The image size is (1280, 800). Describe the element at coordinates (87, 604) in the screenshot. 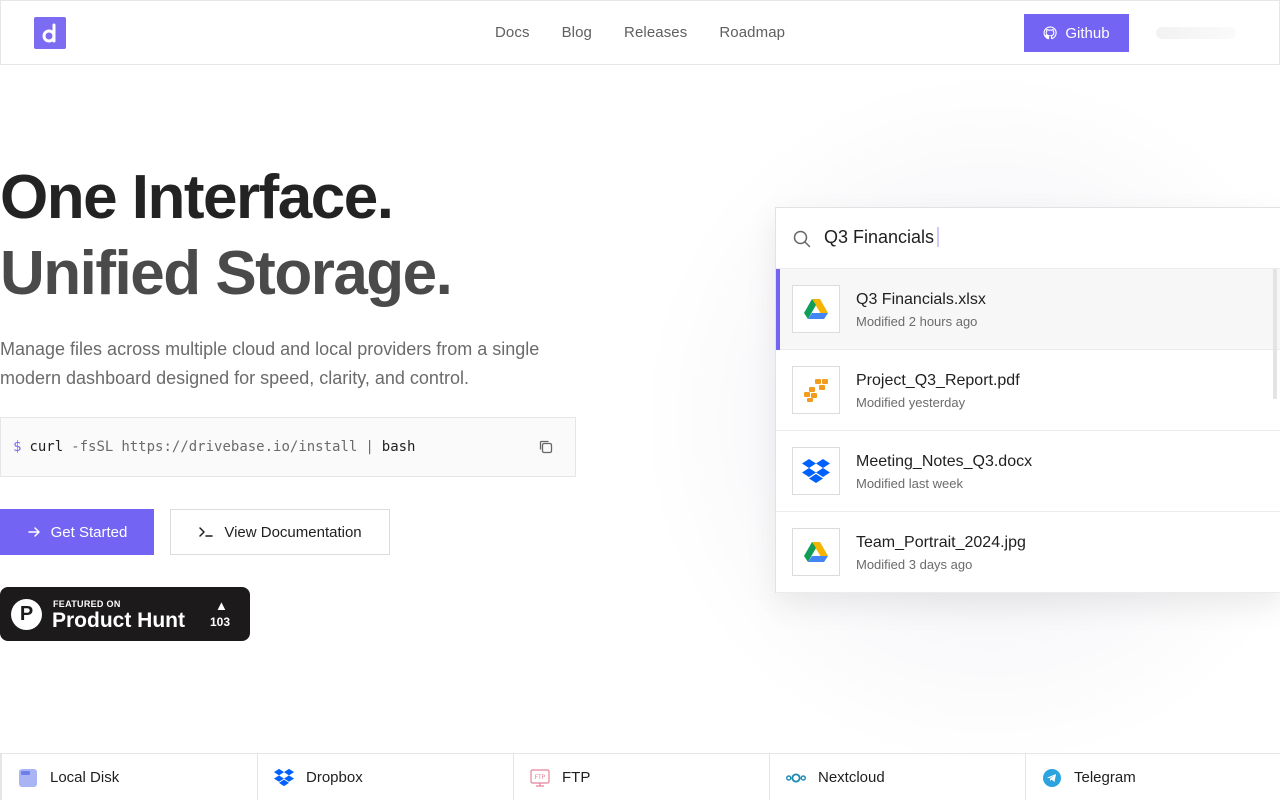

I see `product-hunt-featured: FEATURED ON` at that location.